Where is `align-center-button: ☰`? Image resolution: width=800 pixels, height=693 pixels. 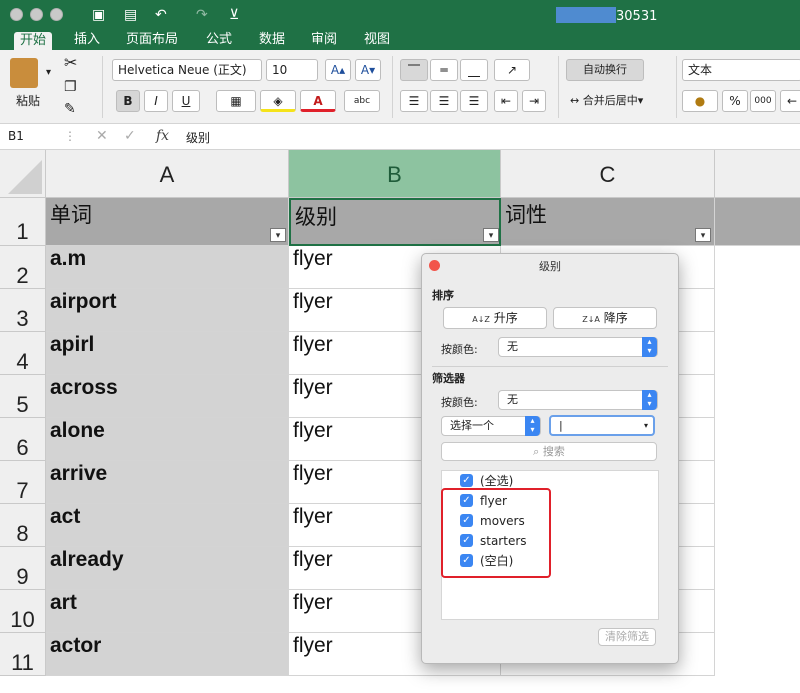
align-center-button: ☰ is located at coordinates (444, 101).